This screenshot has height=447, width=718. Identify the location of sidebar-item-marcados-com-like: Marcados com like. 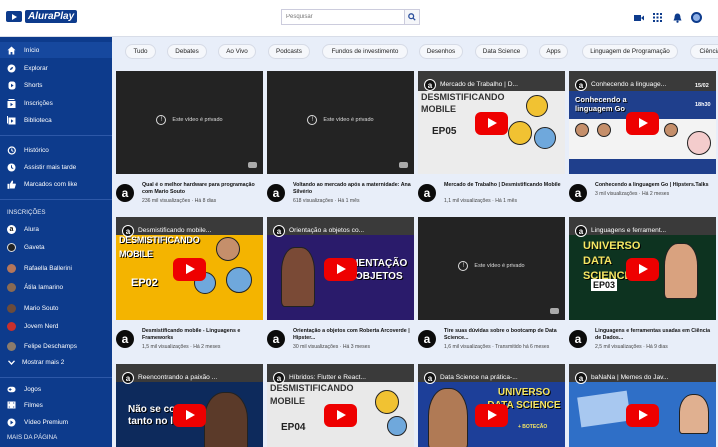
(56, 184).